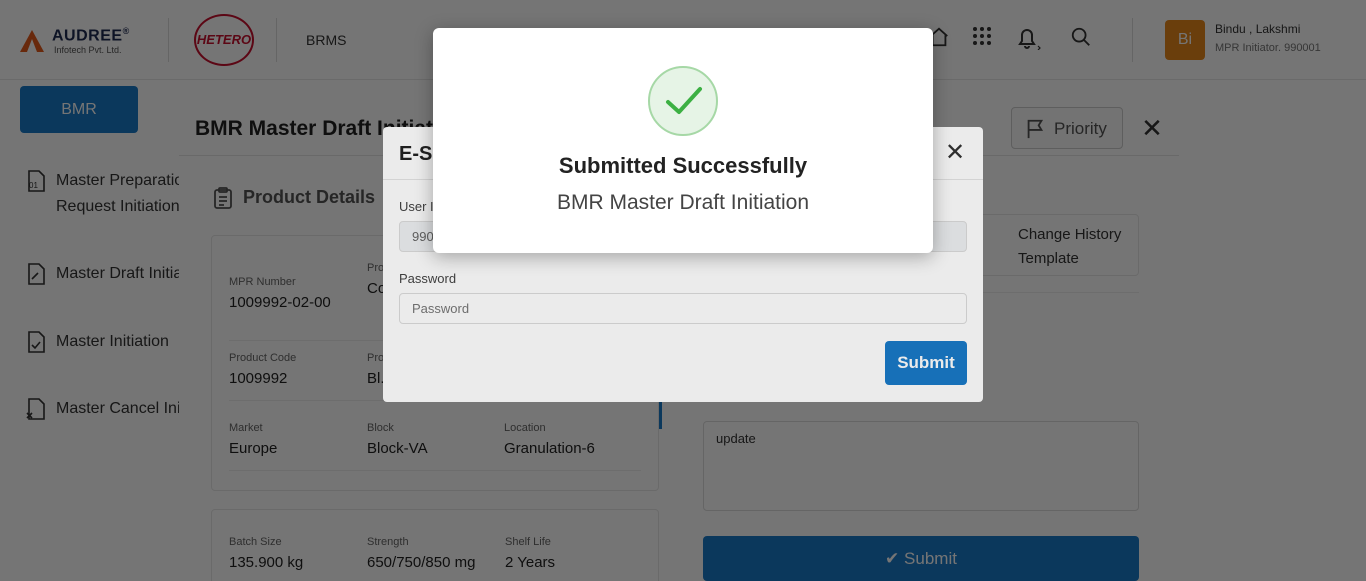 The height and width of the screenshot is (581, 1366). I want to click on success-subtitle: BMR Master Draft Initiation, so click(683, 202).